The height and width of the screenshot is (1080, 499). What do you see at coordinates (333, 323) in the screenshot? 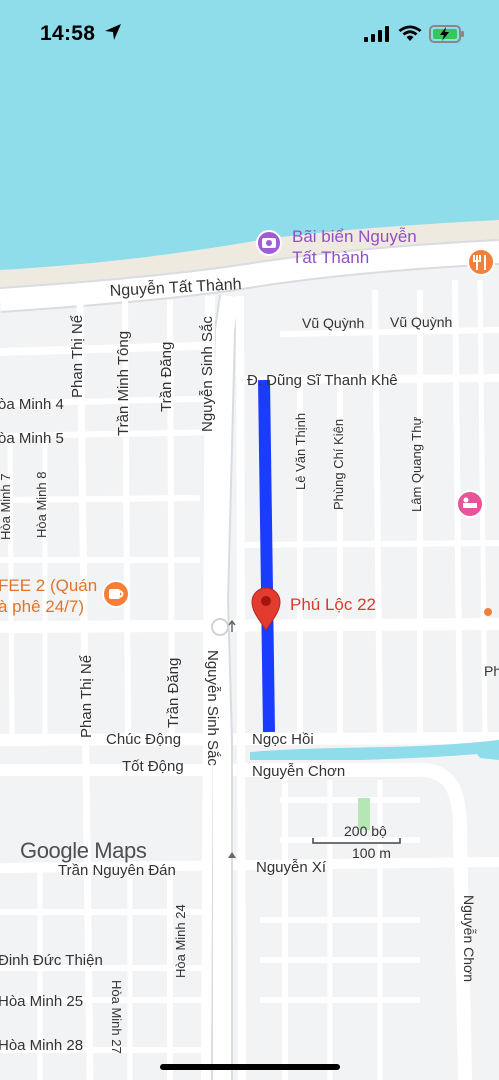
I see `label-vu-quynh-1: Vũ Quỳnh` at bounding box center [333, 323].